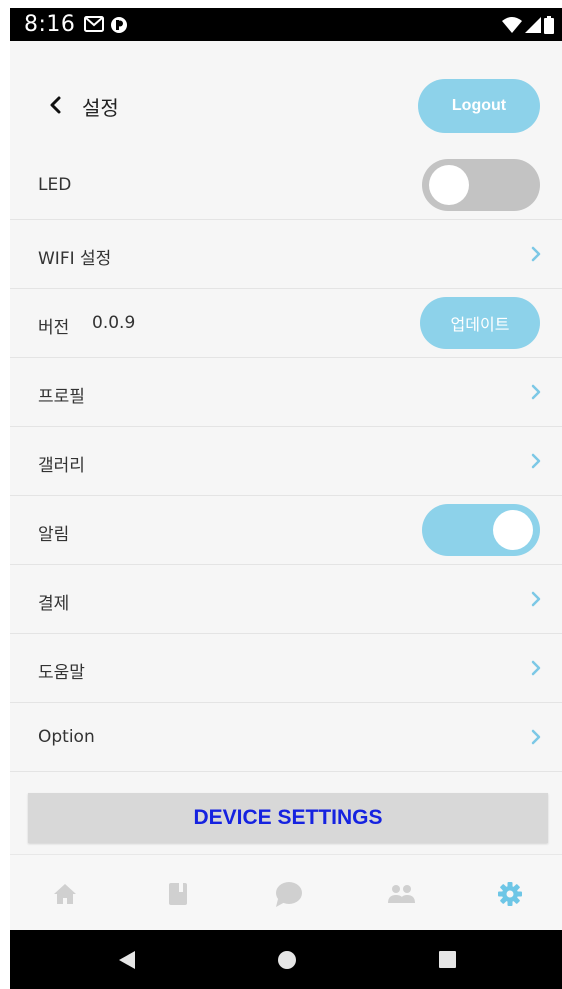 Image resolution: width=562 pixels, height=989 pixels. What do you see at coordinates (401, 894) in the screenshot?
I see `people-icon` at bounding box center [401, 894].